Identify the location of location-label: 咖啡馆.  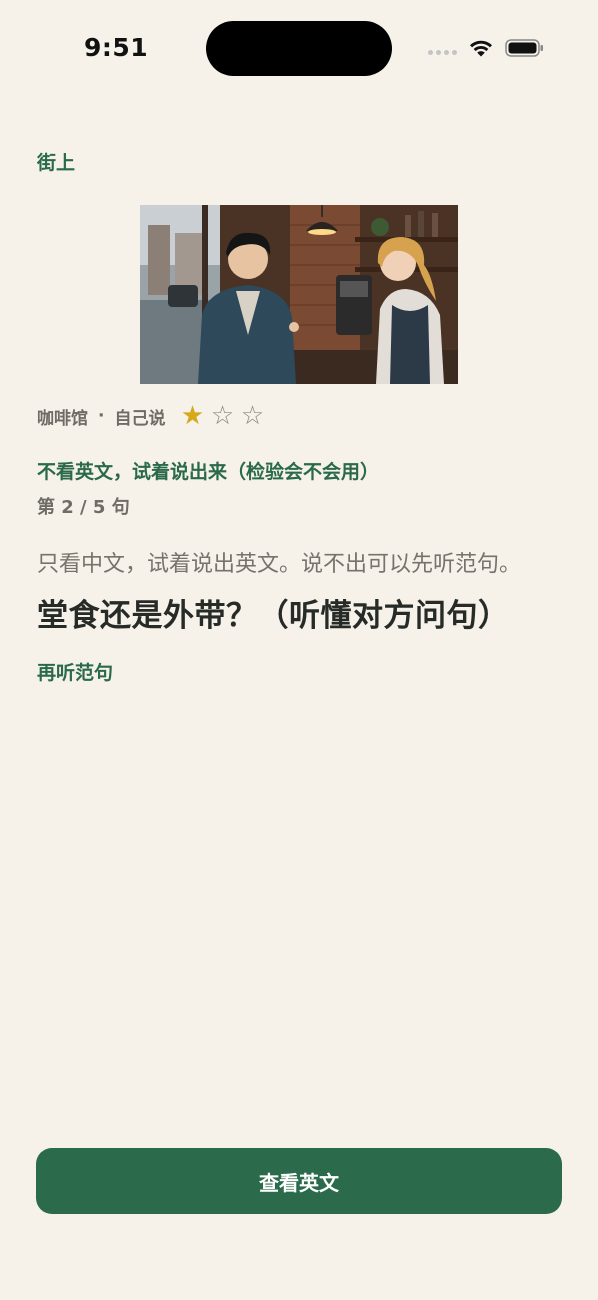
(62, 418).